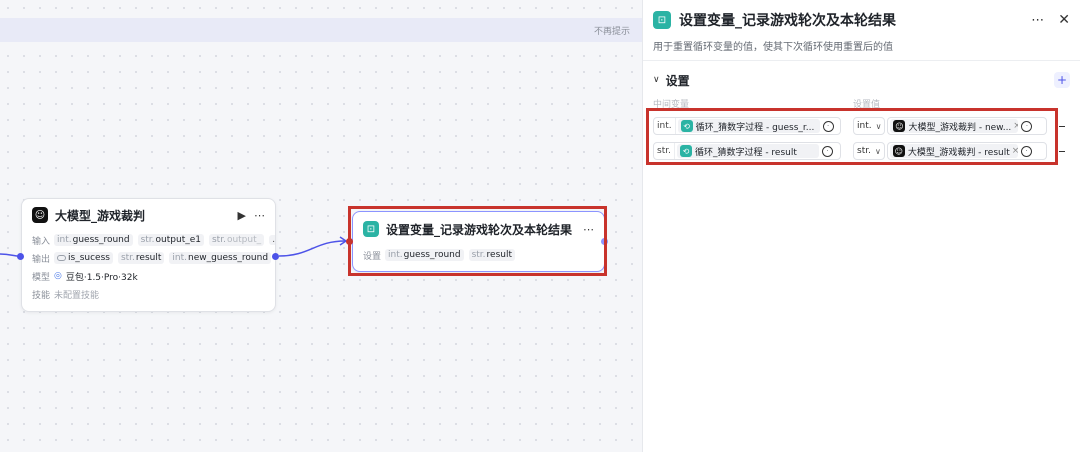  Describe the element at coordinates (83, 258) in the screenshot. I see `output-chip: is_sucess` at that location.